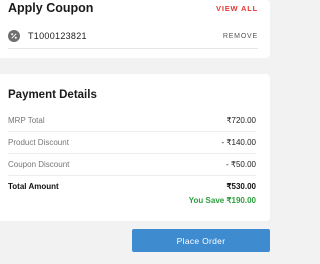  I want to click on total-amount-row: Total Amount ₹530.00, so click(132, 186).